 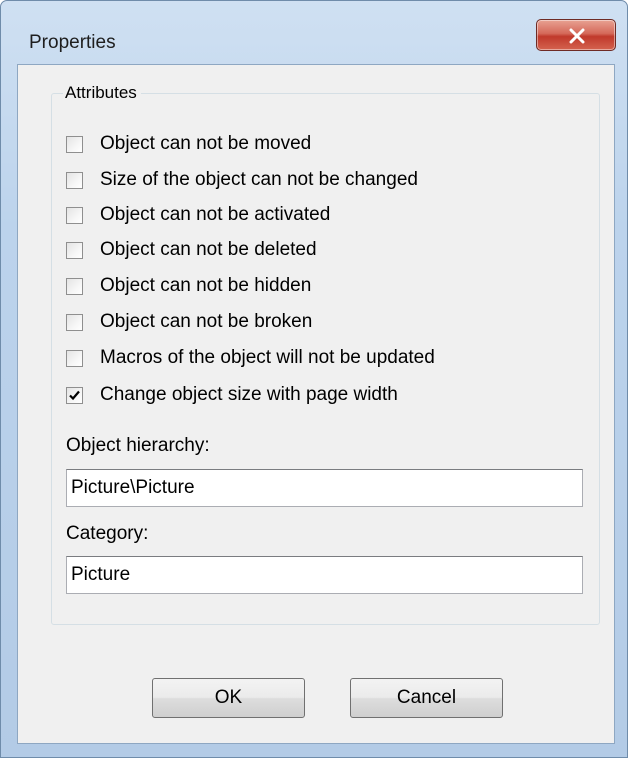 I want to click on checkmark-icon, so click(x=74, y=395).